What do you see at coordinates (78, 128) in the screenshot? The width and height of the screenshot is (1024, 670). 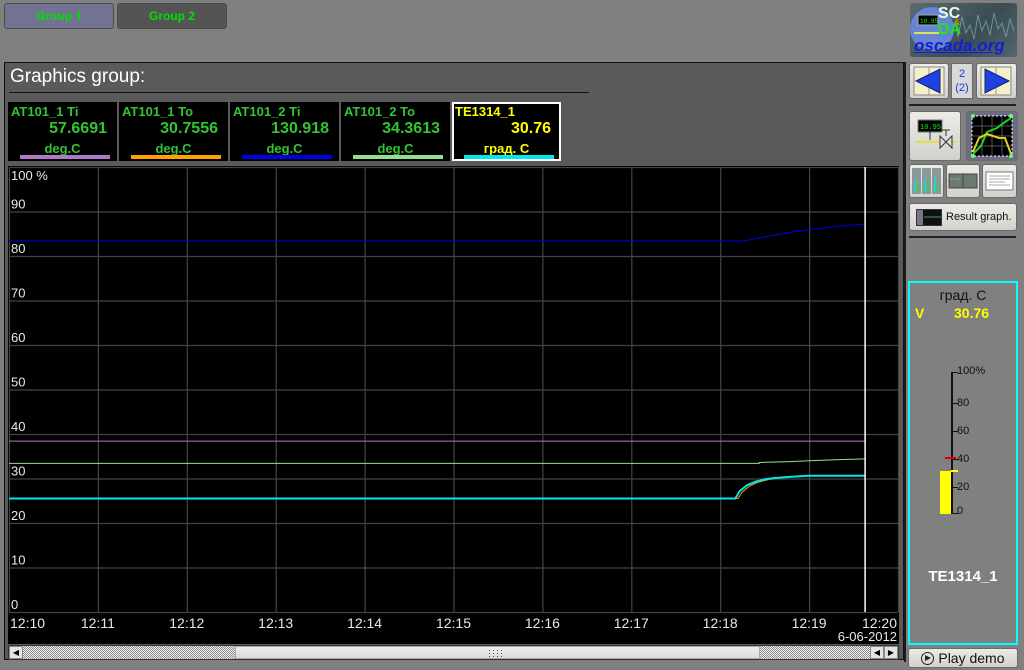 I see `legend-value: 57.6691` at bounding box center [78, 128].